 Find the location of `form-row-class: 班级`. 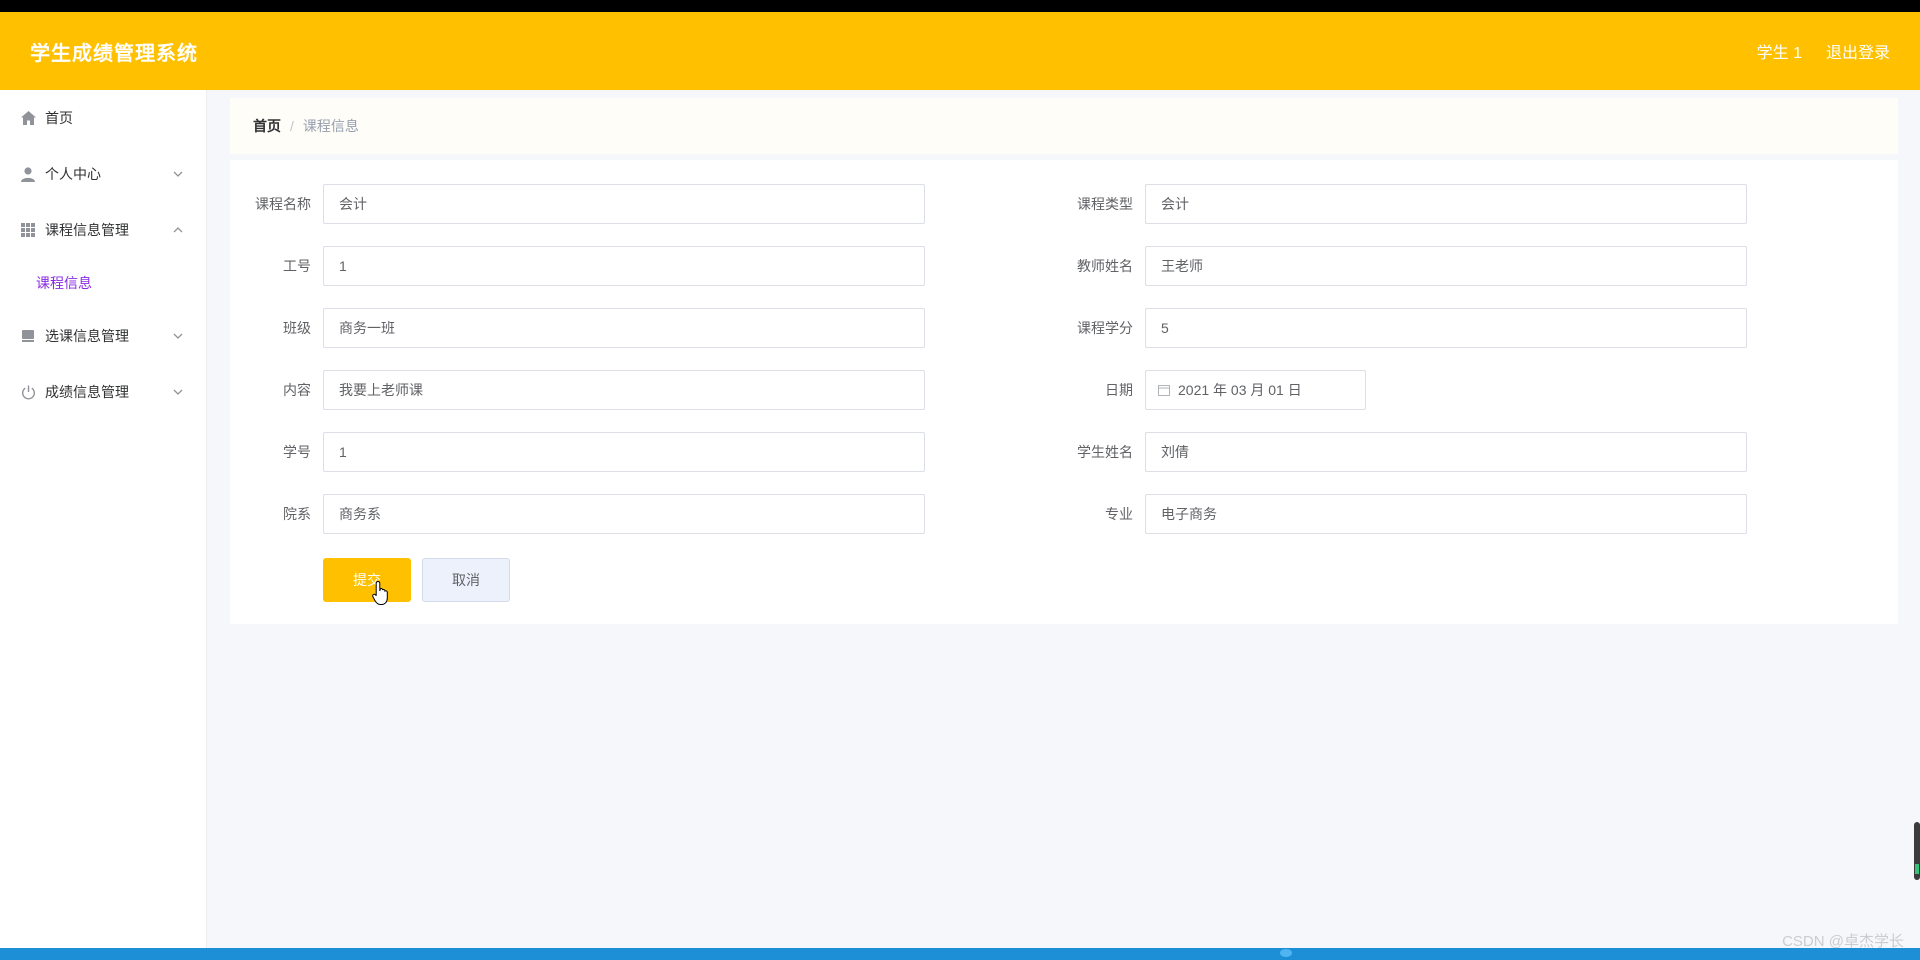

form-row-class: 班级 is located at coordinates (577, 328).